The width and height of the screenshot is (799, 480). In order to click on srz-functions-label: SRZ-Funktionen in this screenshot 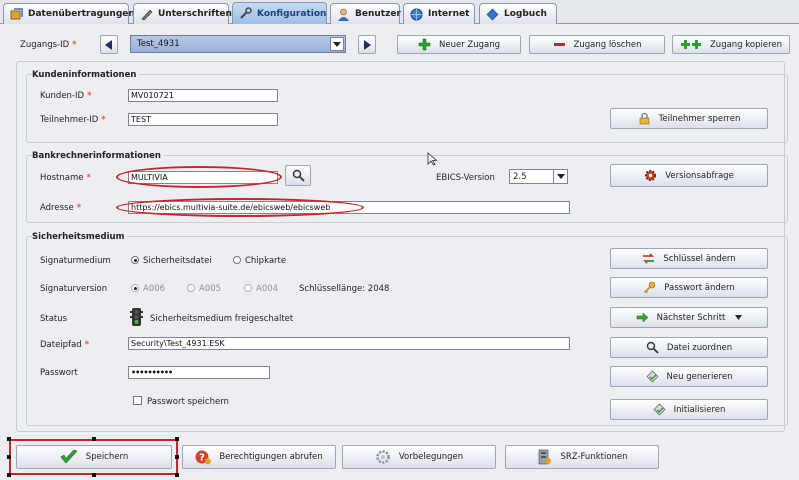, I will do `click(594, 457)`.